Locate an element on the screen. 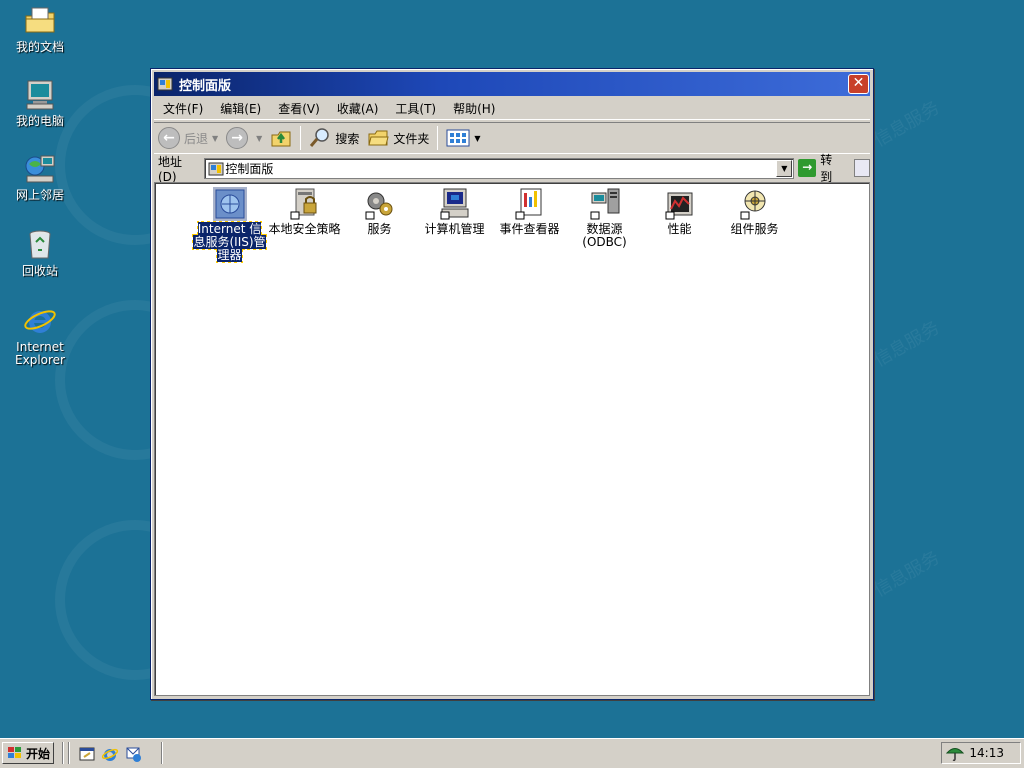 The height and width of the screenshot is (768, 1024). folders-label: 文件夹 is located at coordinates (411, 138).